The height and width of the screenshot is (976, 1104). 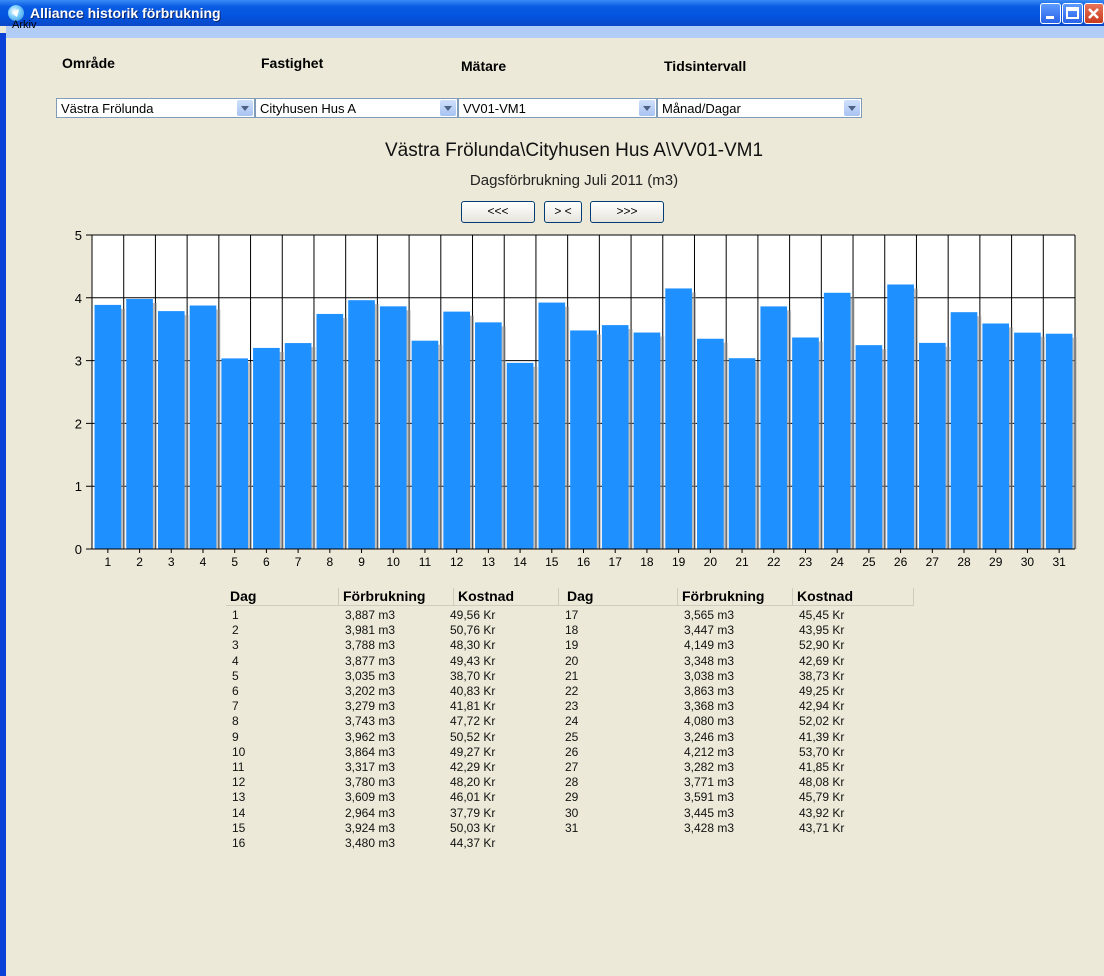 I want to click on table-cell-cost: 38,73 Kr, so click(x=822, y=675).